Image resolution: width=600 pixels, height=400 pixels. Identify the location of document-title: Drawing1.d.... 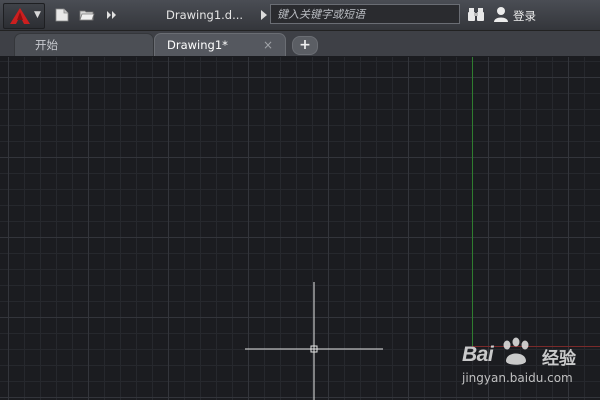
(205, 15).